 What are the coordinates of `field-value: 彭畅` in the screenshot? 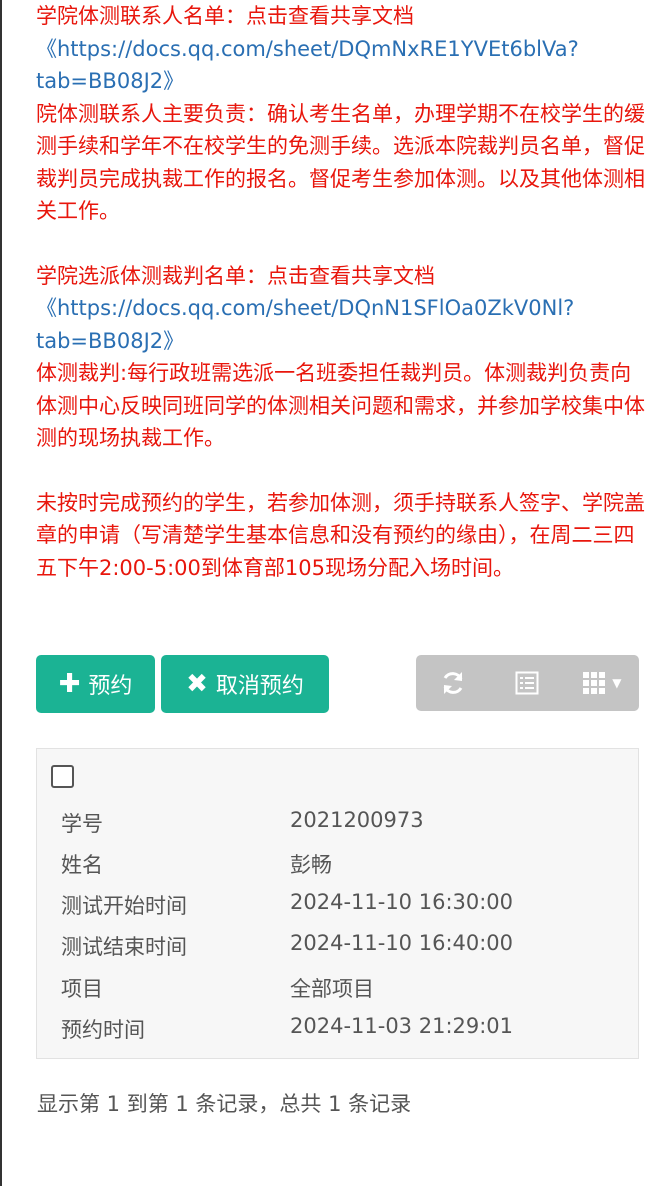 It's located at (311, 865).